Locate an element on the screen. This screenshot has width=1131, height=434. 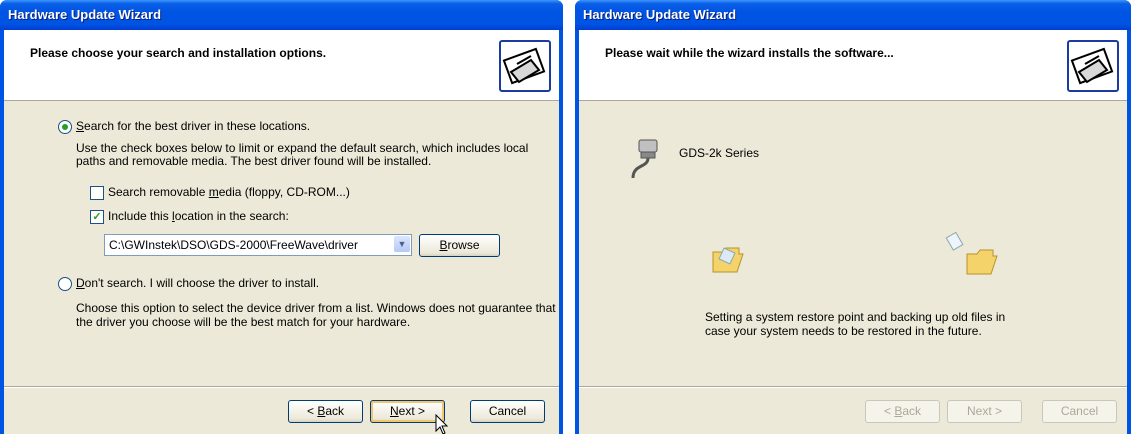
dont-search-radio is located at coordinates (65, 284).